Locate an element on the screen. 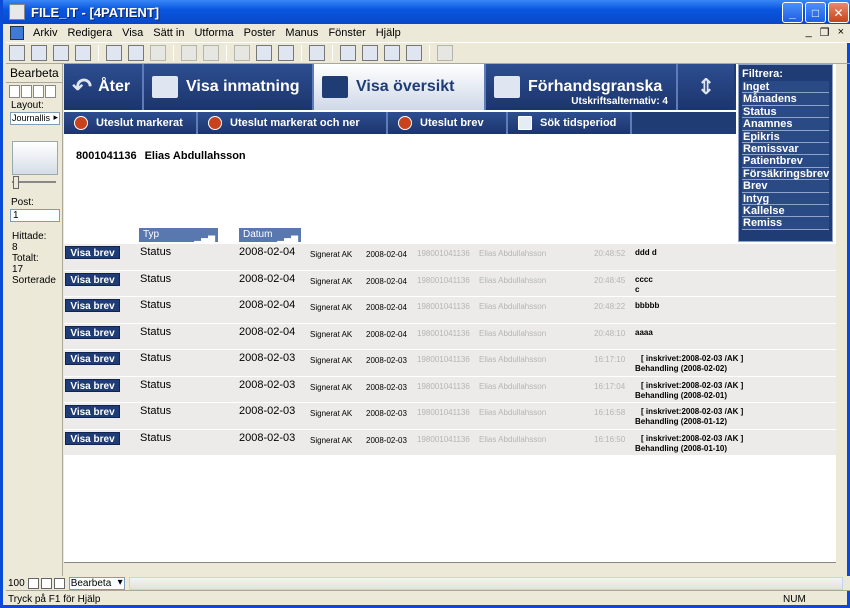  filter-inget: Inget is located at coordinates (785, 87).